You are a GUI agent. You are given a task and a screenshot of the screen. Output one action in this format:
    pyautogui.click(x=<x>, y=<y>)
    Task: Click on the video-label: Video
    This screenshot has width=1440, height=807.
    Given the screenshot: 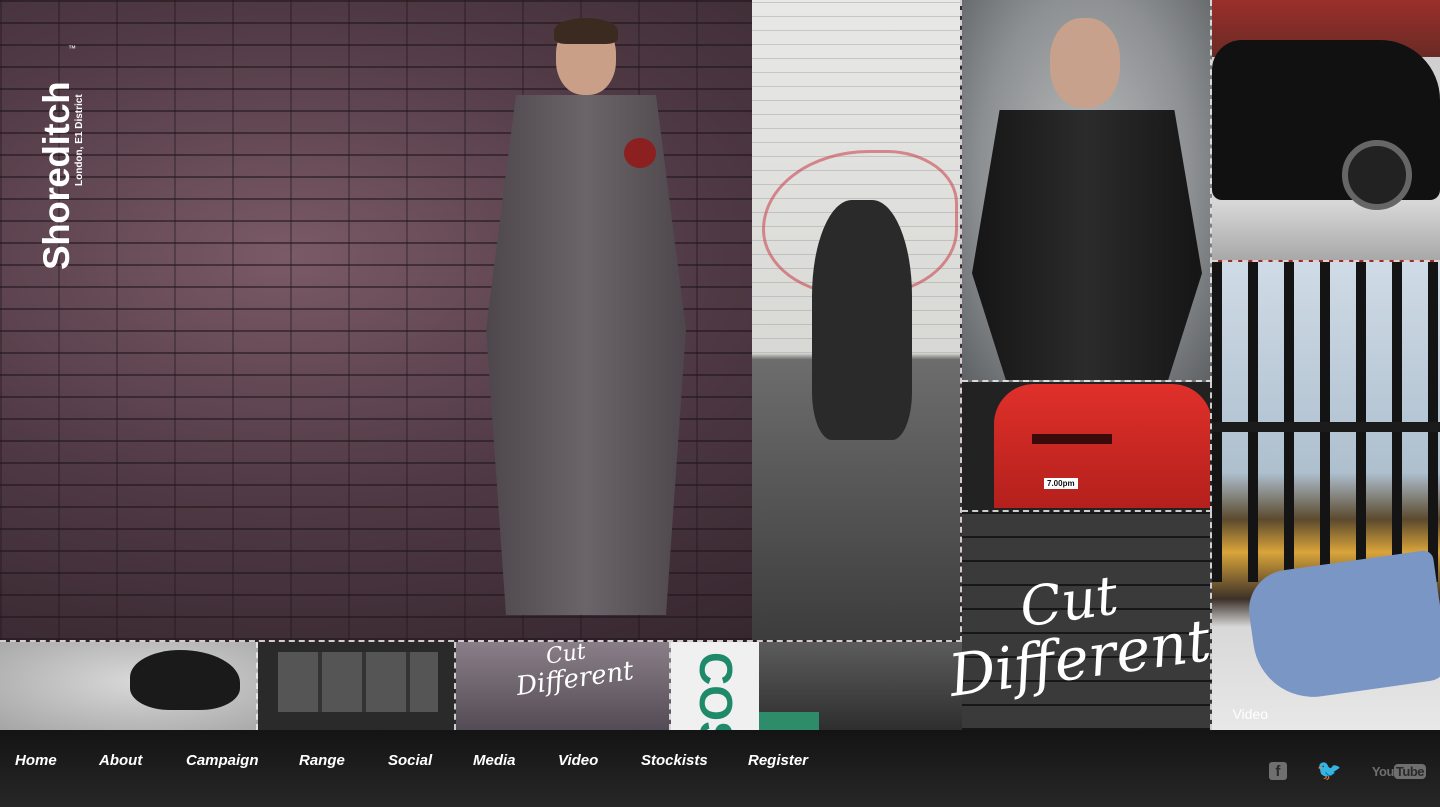 What is the action you would take?
    pyautogui.click(x=1250, y=714)
    